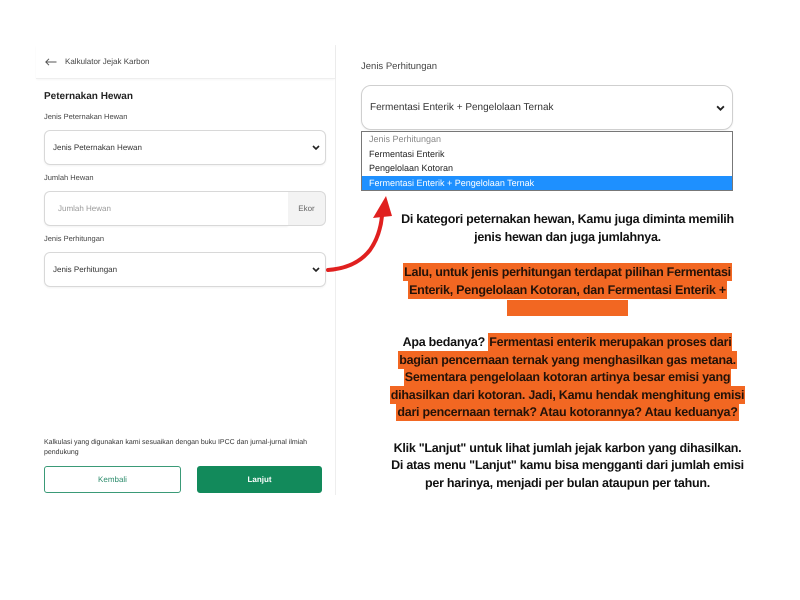 The height and width of the screenshot is (600, 800). I want to click on dropdown-option: Fermentasi Enterik, so click(547, 153).